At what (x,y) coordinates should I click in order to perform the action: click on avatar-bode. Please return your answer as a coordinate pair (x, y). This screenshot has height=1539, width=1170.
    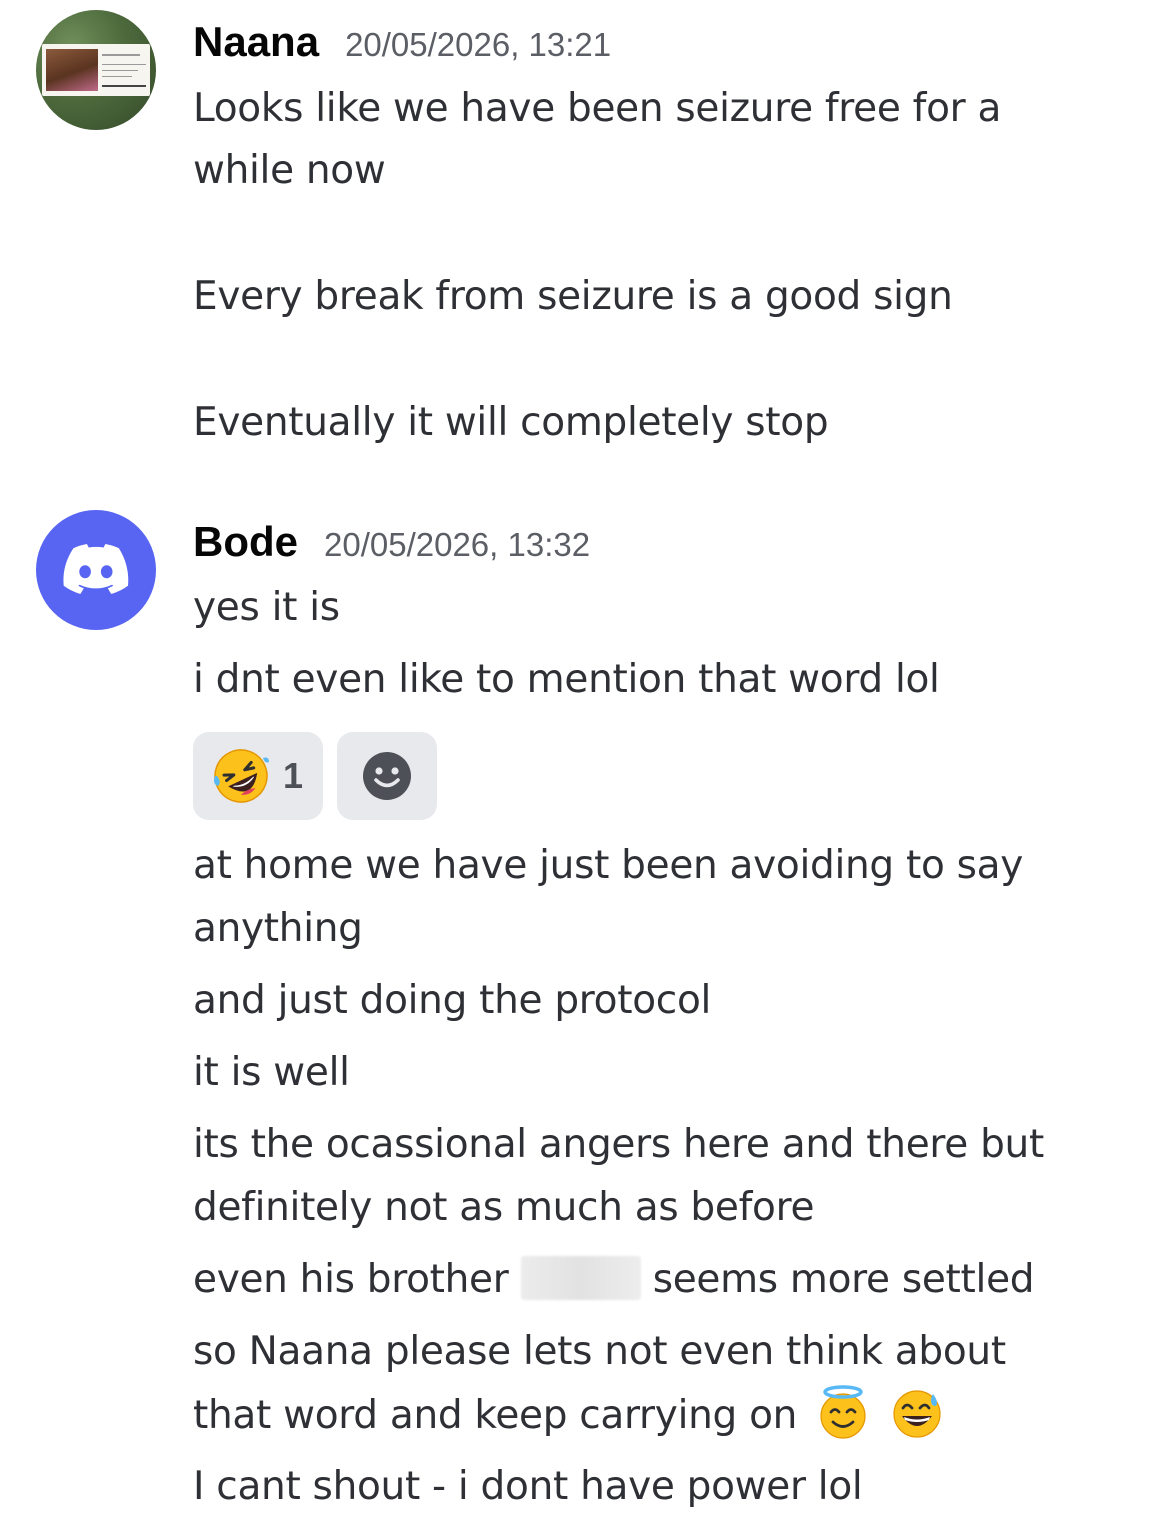
    Looking at the image, I should click on (96, 570).